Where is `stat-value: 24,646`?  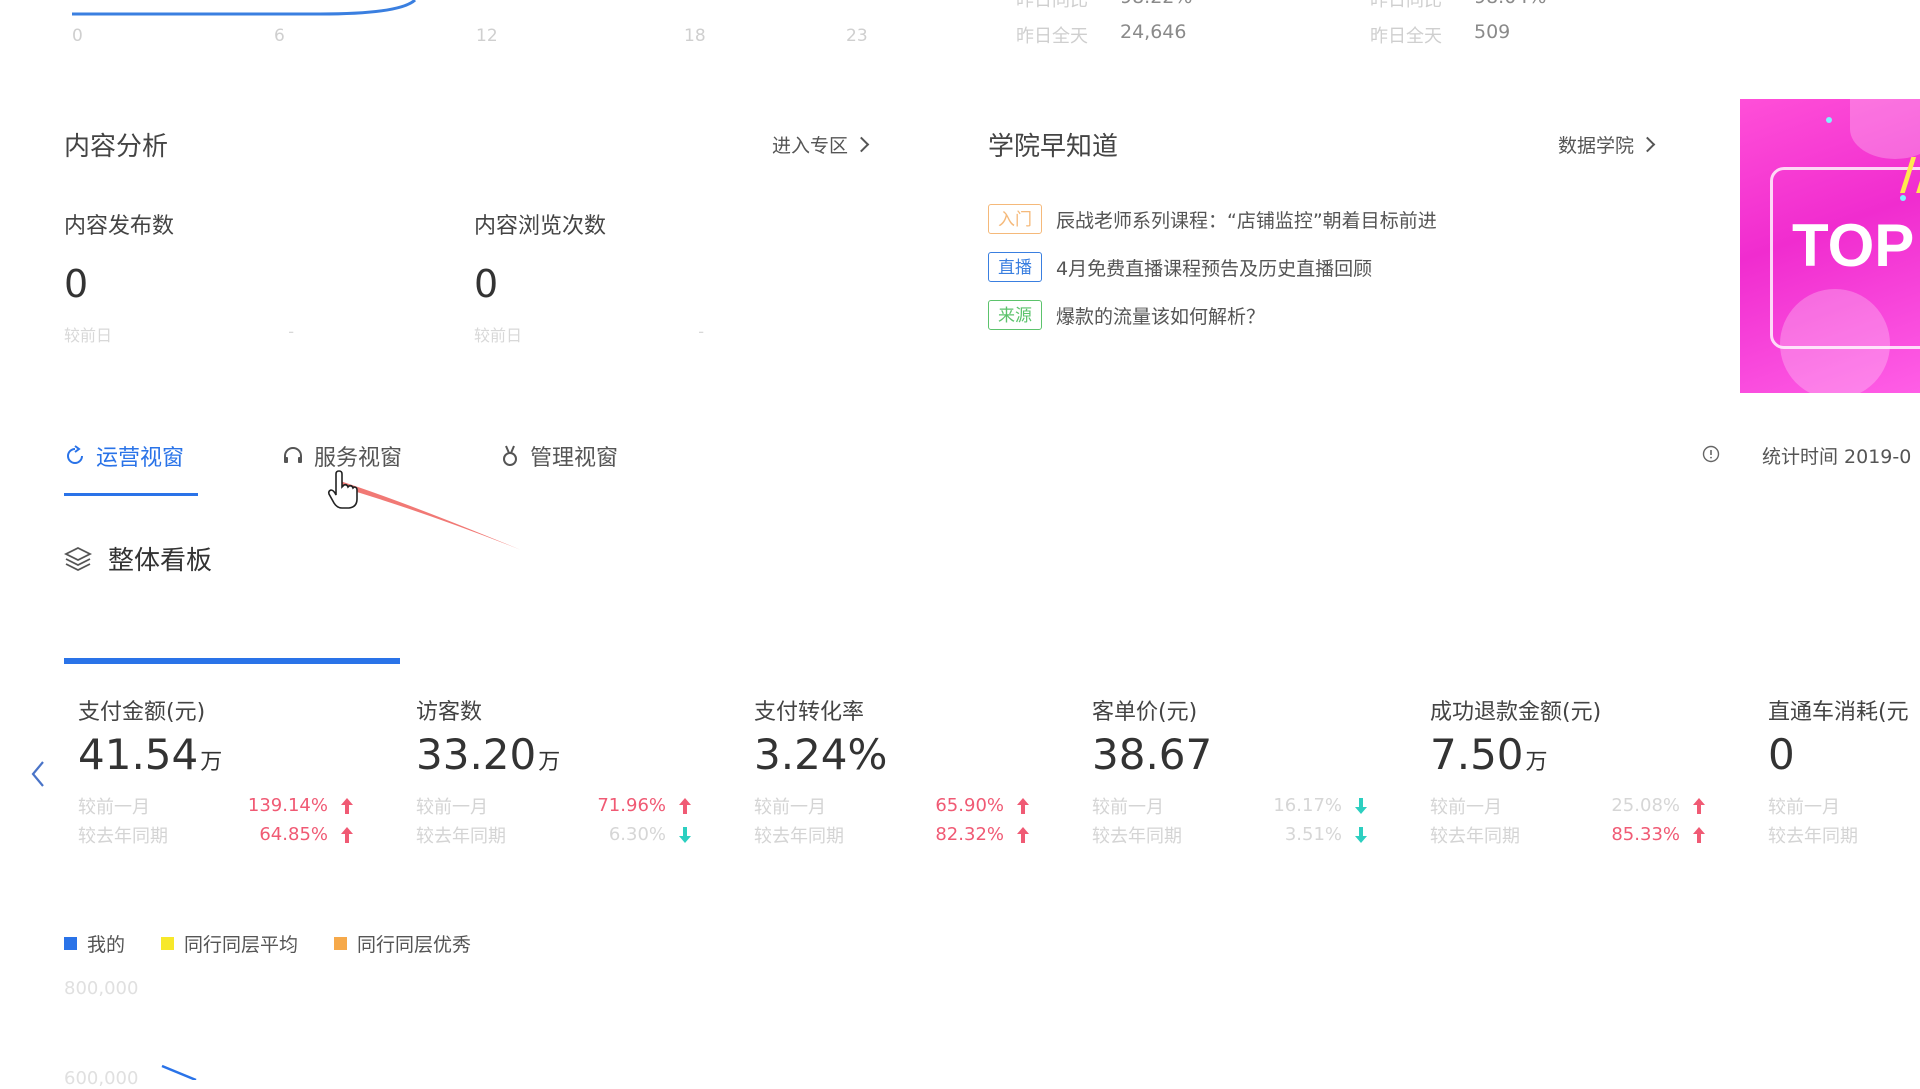
stat-value: 24,646 is located at coordinates (1153, 32).